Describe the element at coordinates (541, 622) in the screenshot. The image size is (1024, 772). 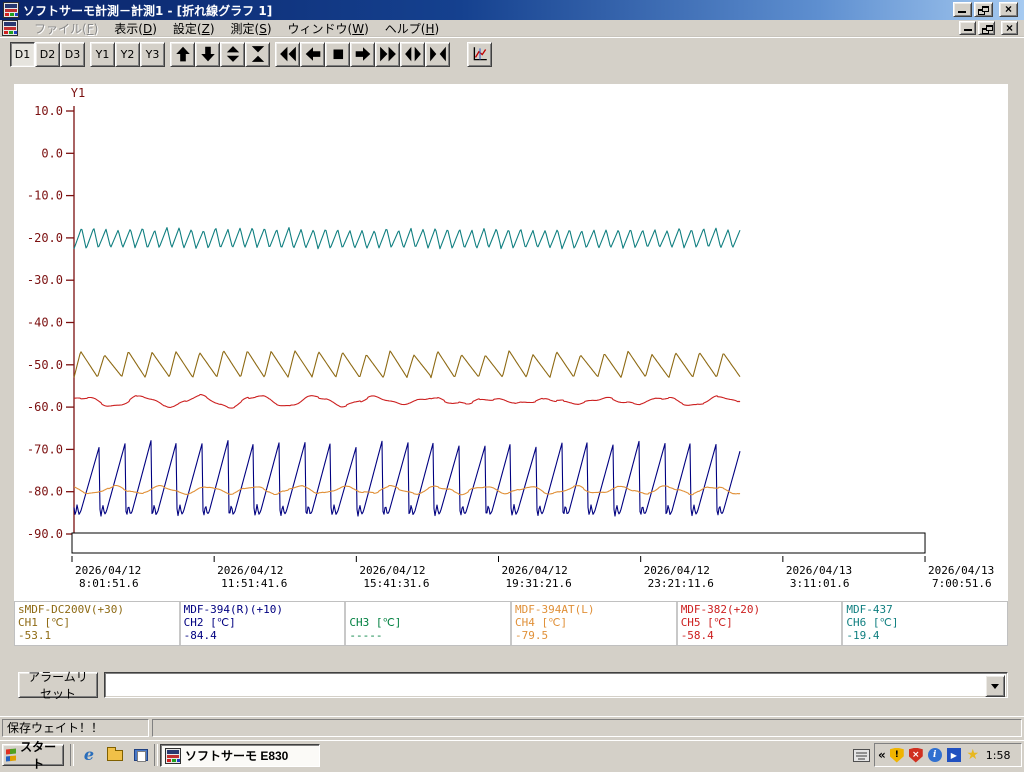
I see `legend-channel: CH4 [℃]` at that location.